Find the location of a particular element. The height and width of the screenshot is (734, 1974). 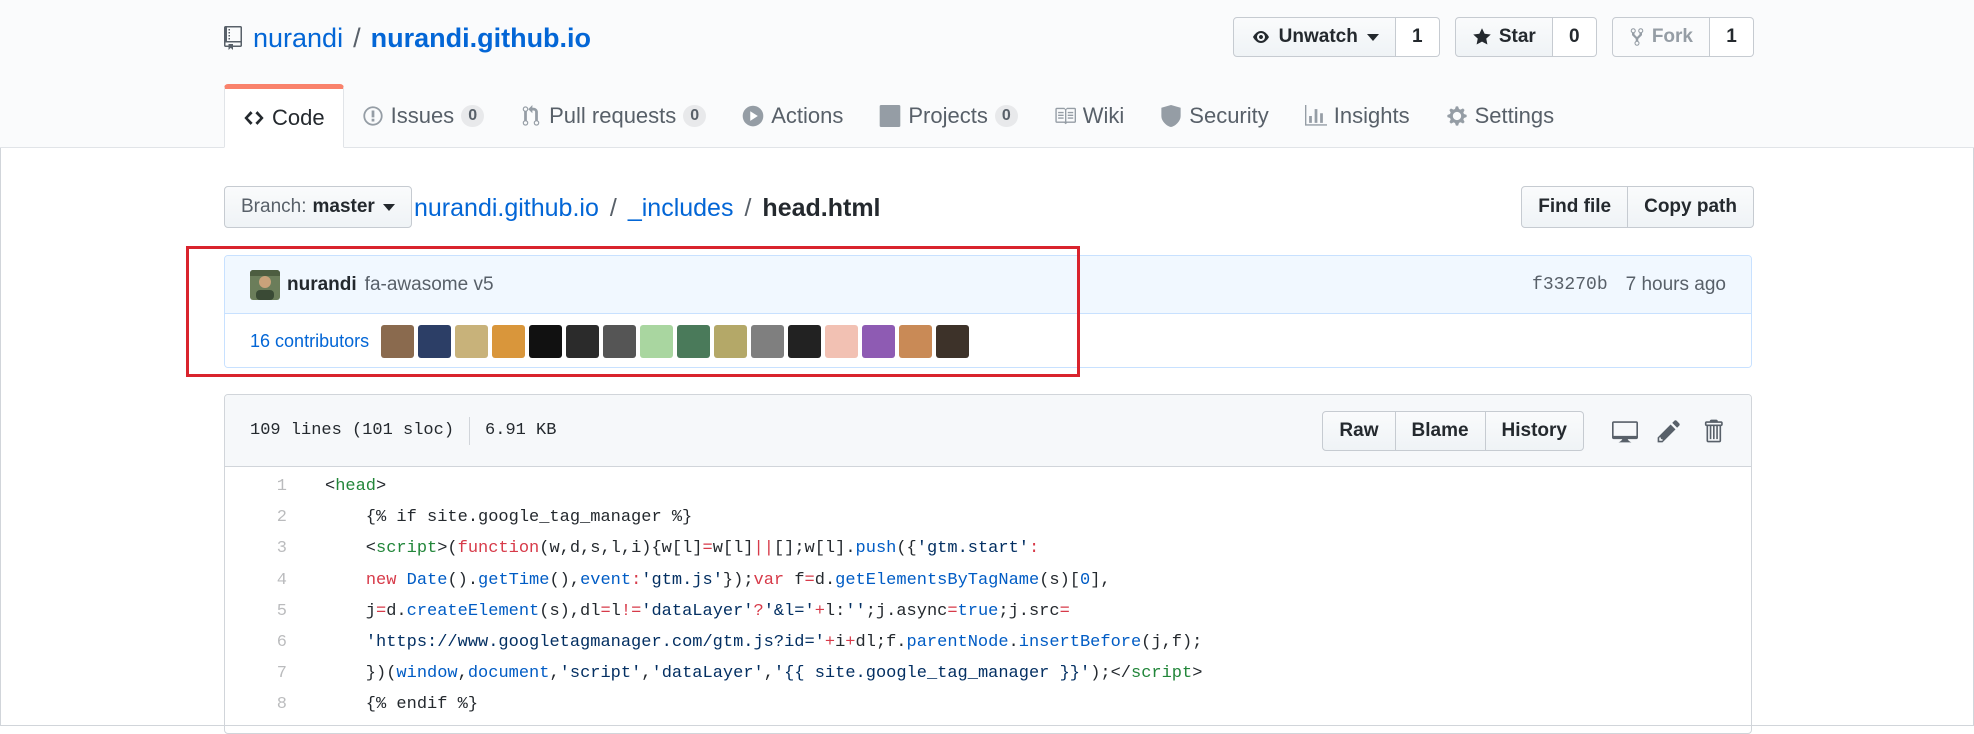

book-icon is located at coordinates (1065, 115).